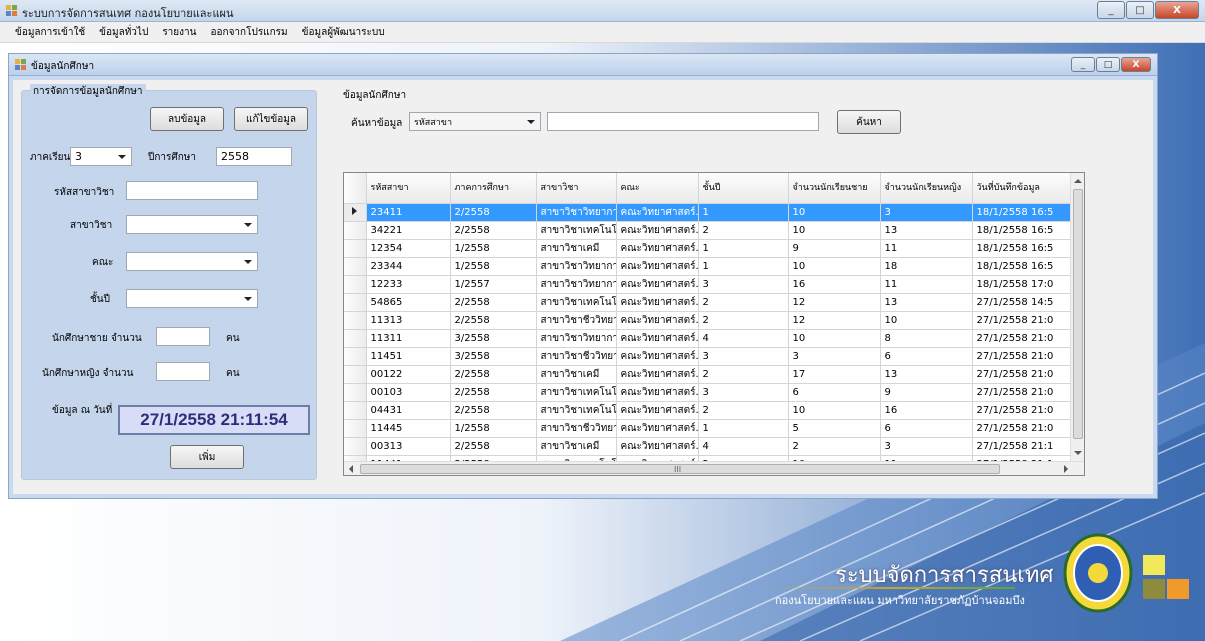 The height and width of the screenshot is (641, 1205). What do you see at coordinates (408, 212) in the screenshot?
I see `table-cell: 23411` at bounding box center [408, 212].